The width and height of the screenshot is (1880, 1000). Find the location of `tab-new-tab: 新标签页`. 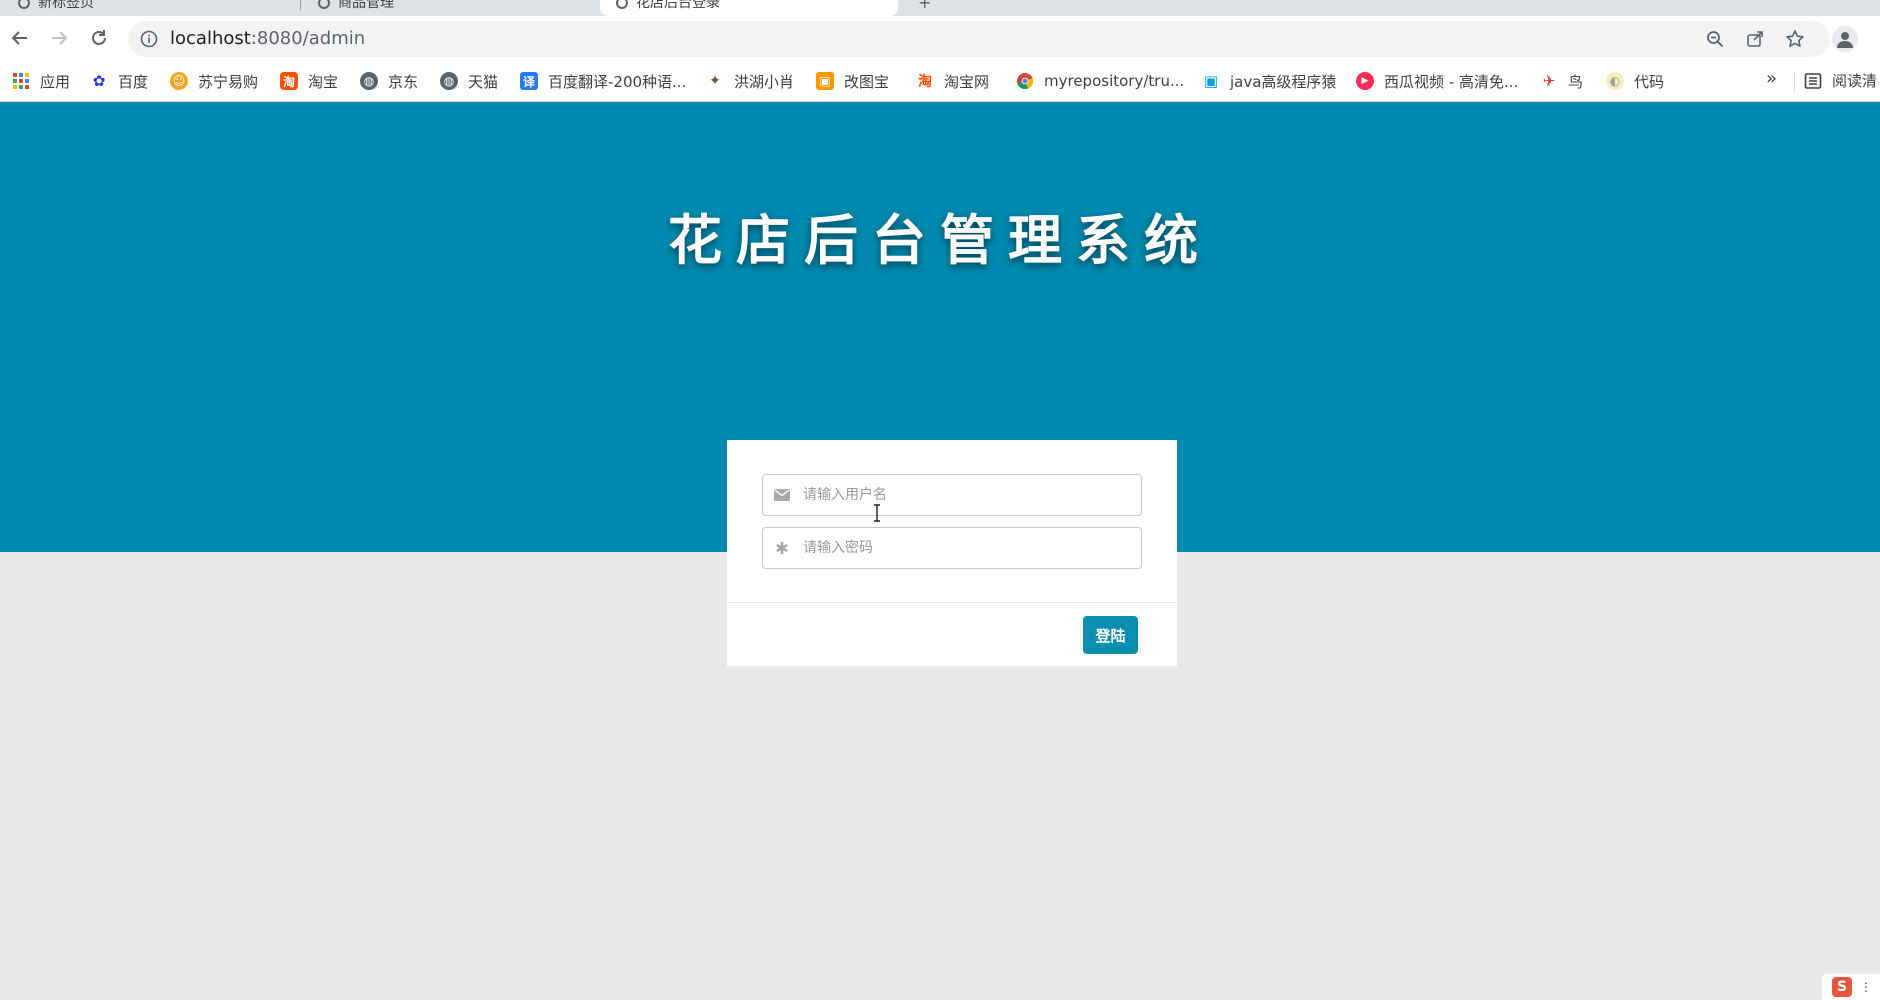

tab-new-tab: 新标签页 is located at coordinates (148, 8).